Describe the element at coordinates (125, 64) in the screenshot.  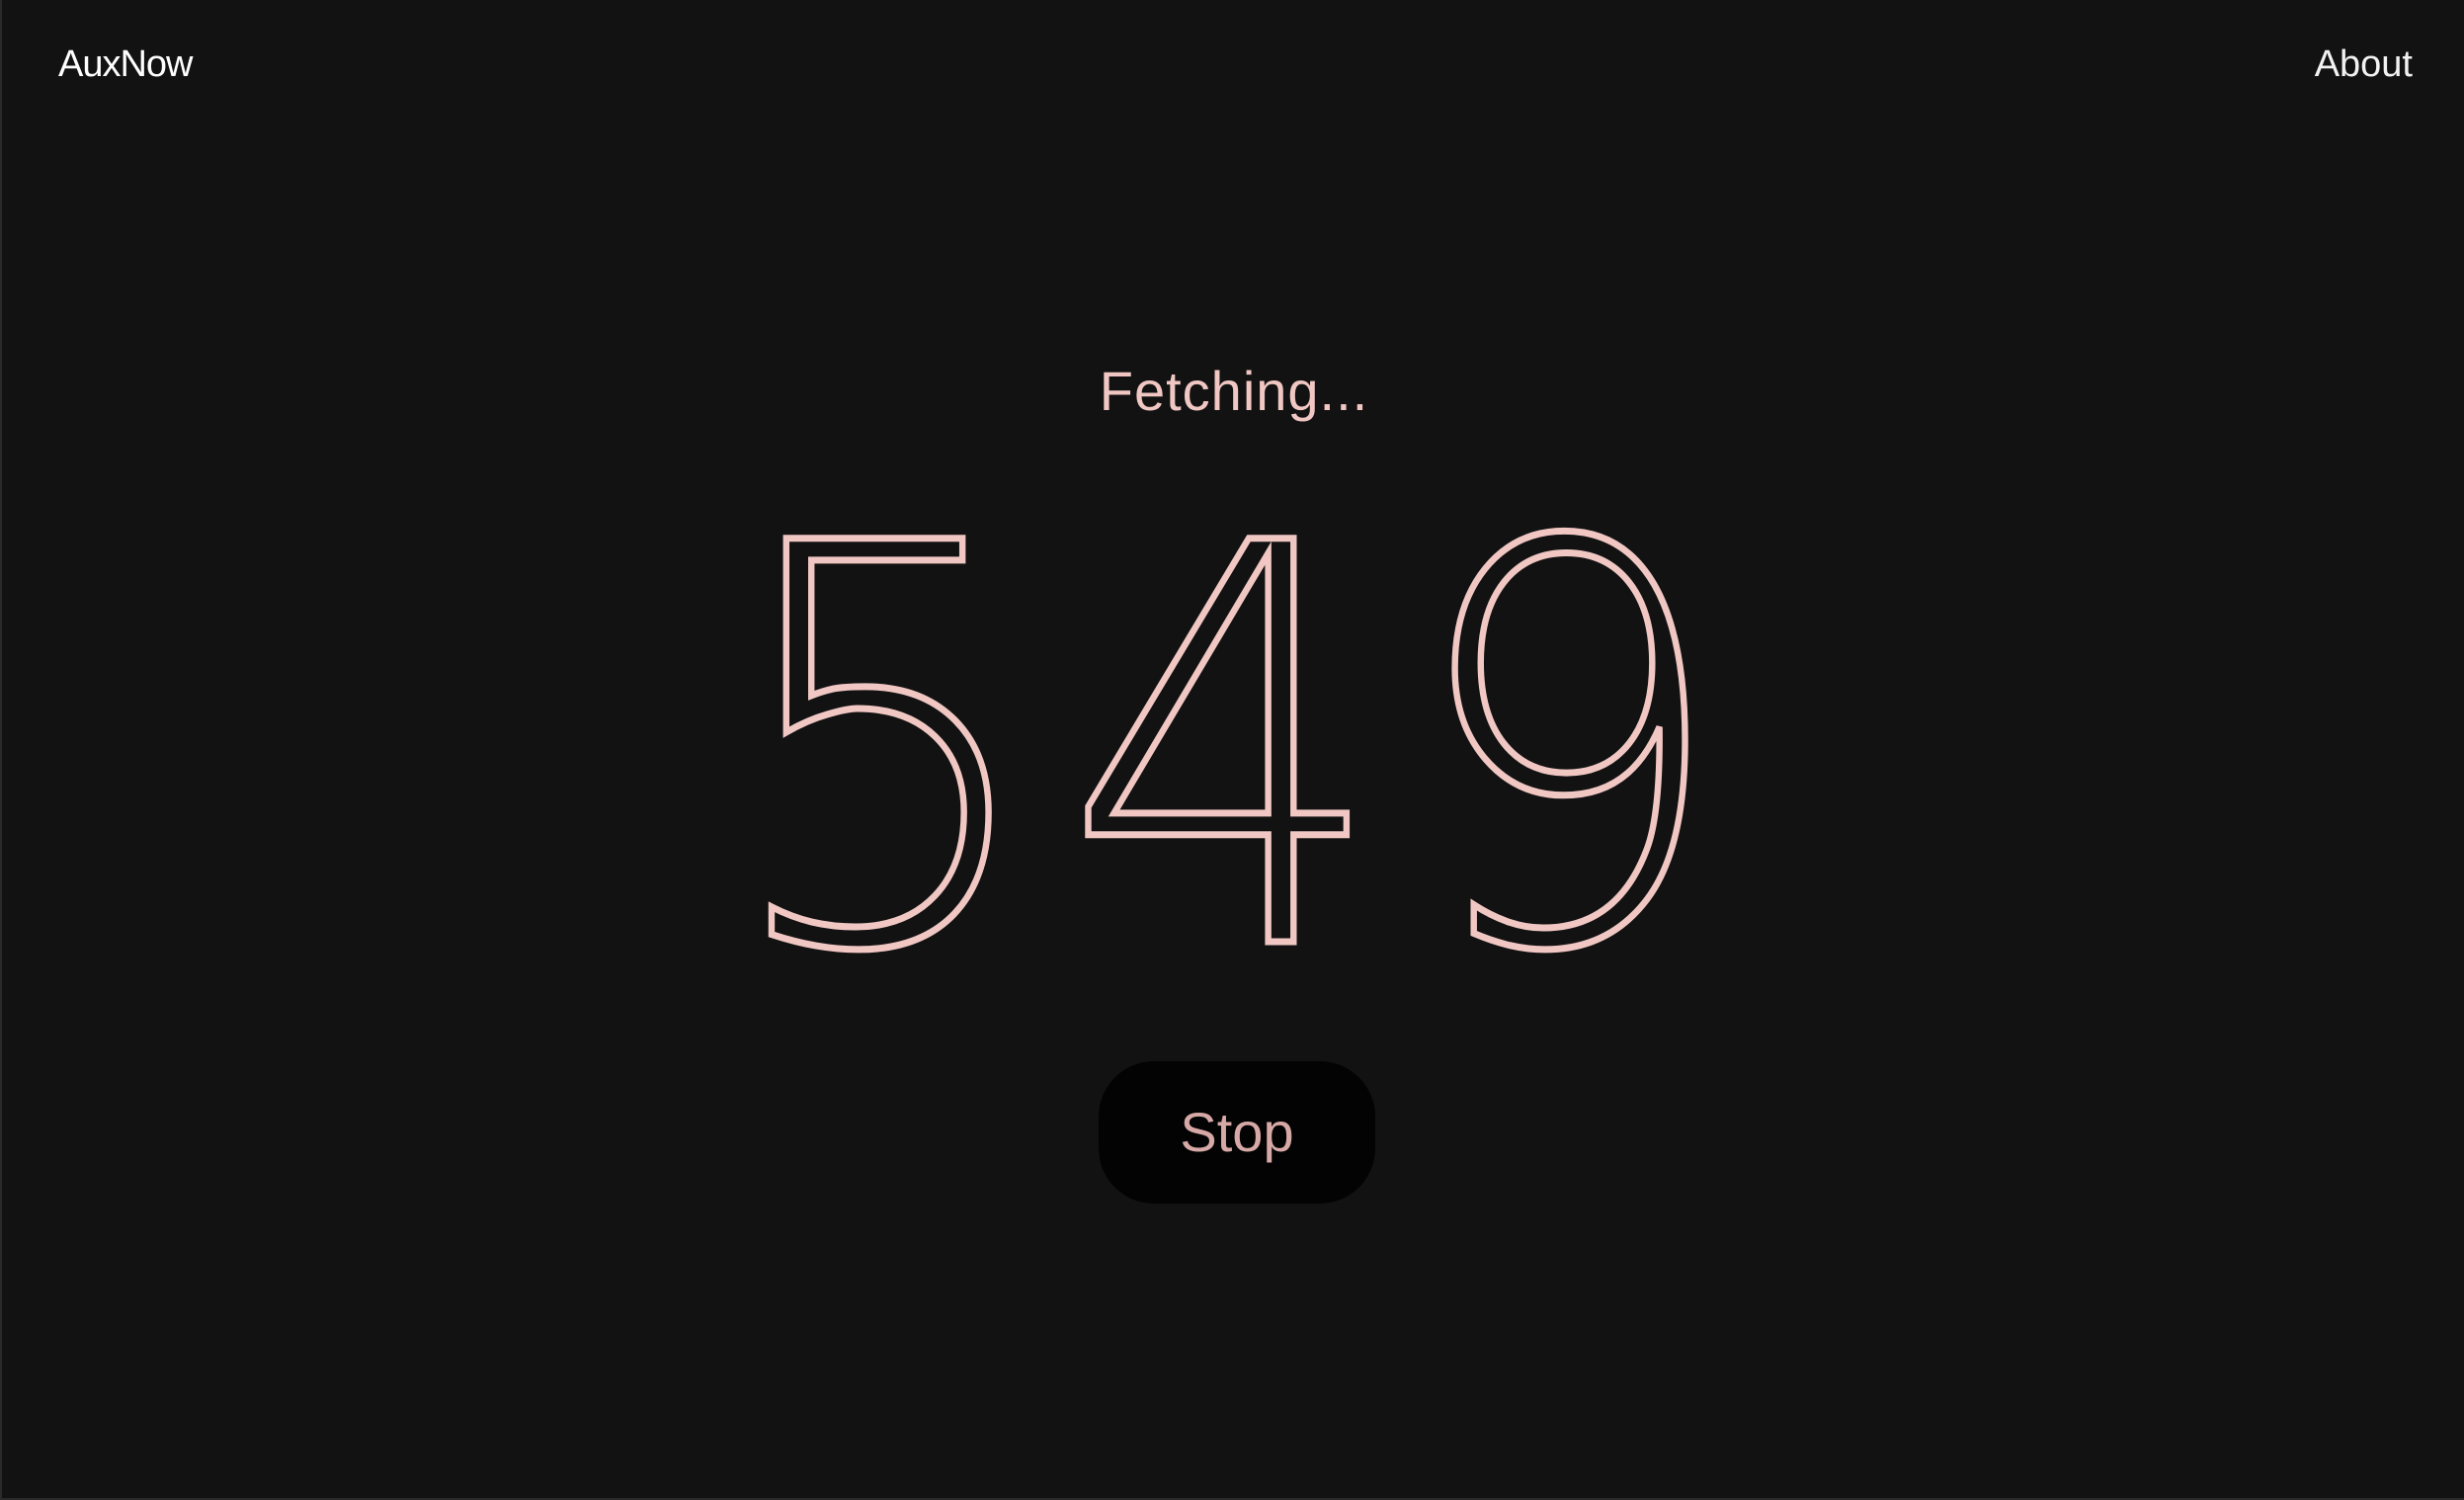
I see `brand-logo-link: AuxNow` at that location.